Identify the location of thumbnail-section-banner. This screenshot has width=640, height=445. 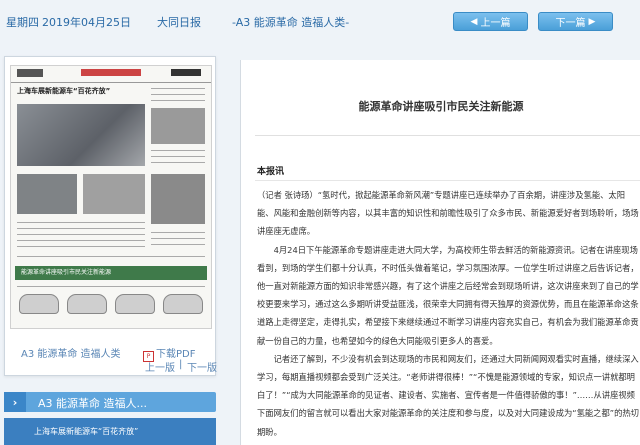
(111, 72).